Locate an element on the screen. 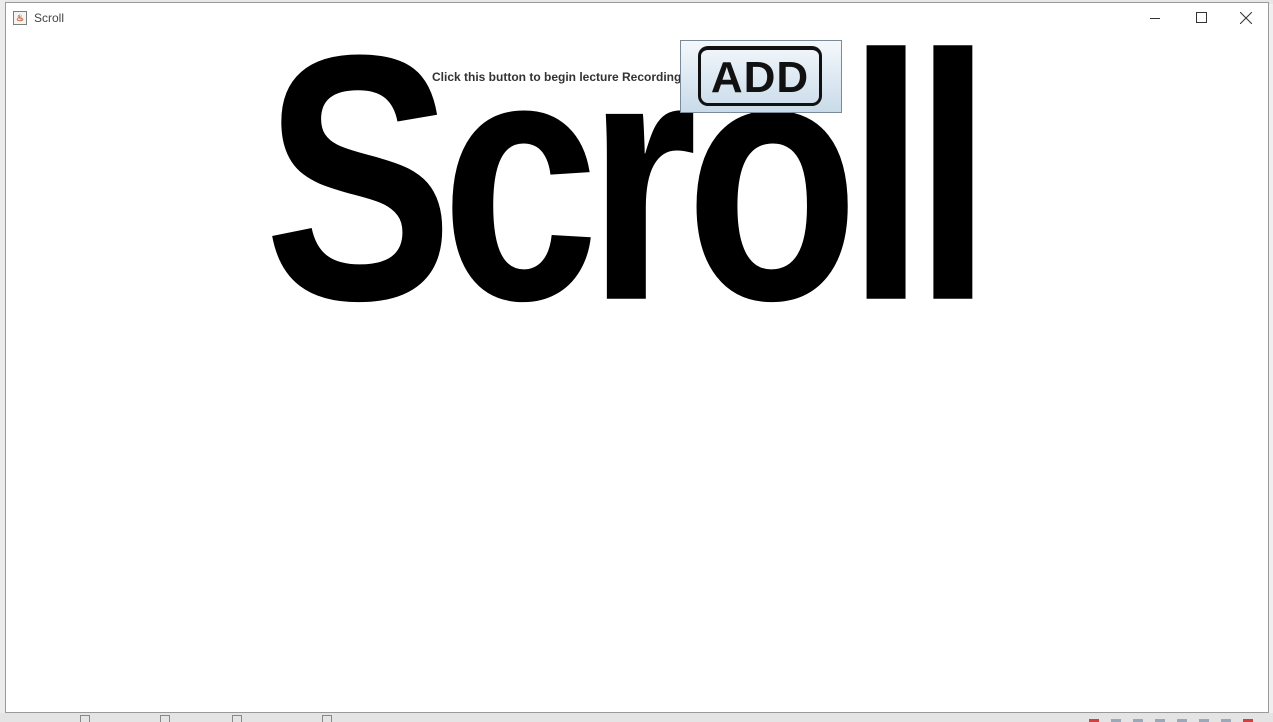 The height and width of the screenshot is (722, 1273). add-recording-button: ADD is located at coordinates (761, 76).